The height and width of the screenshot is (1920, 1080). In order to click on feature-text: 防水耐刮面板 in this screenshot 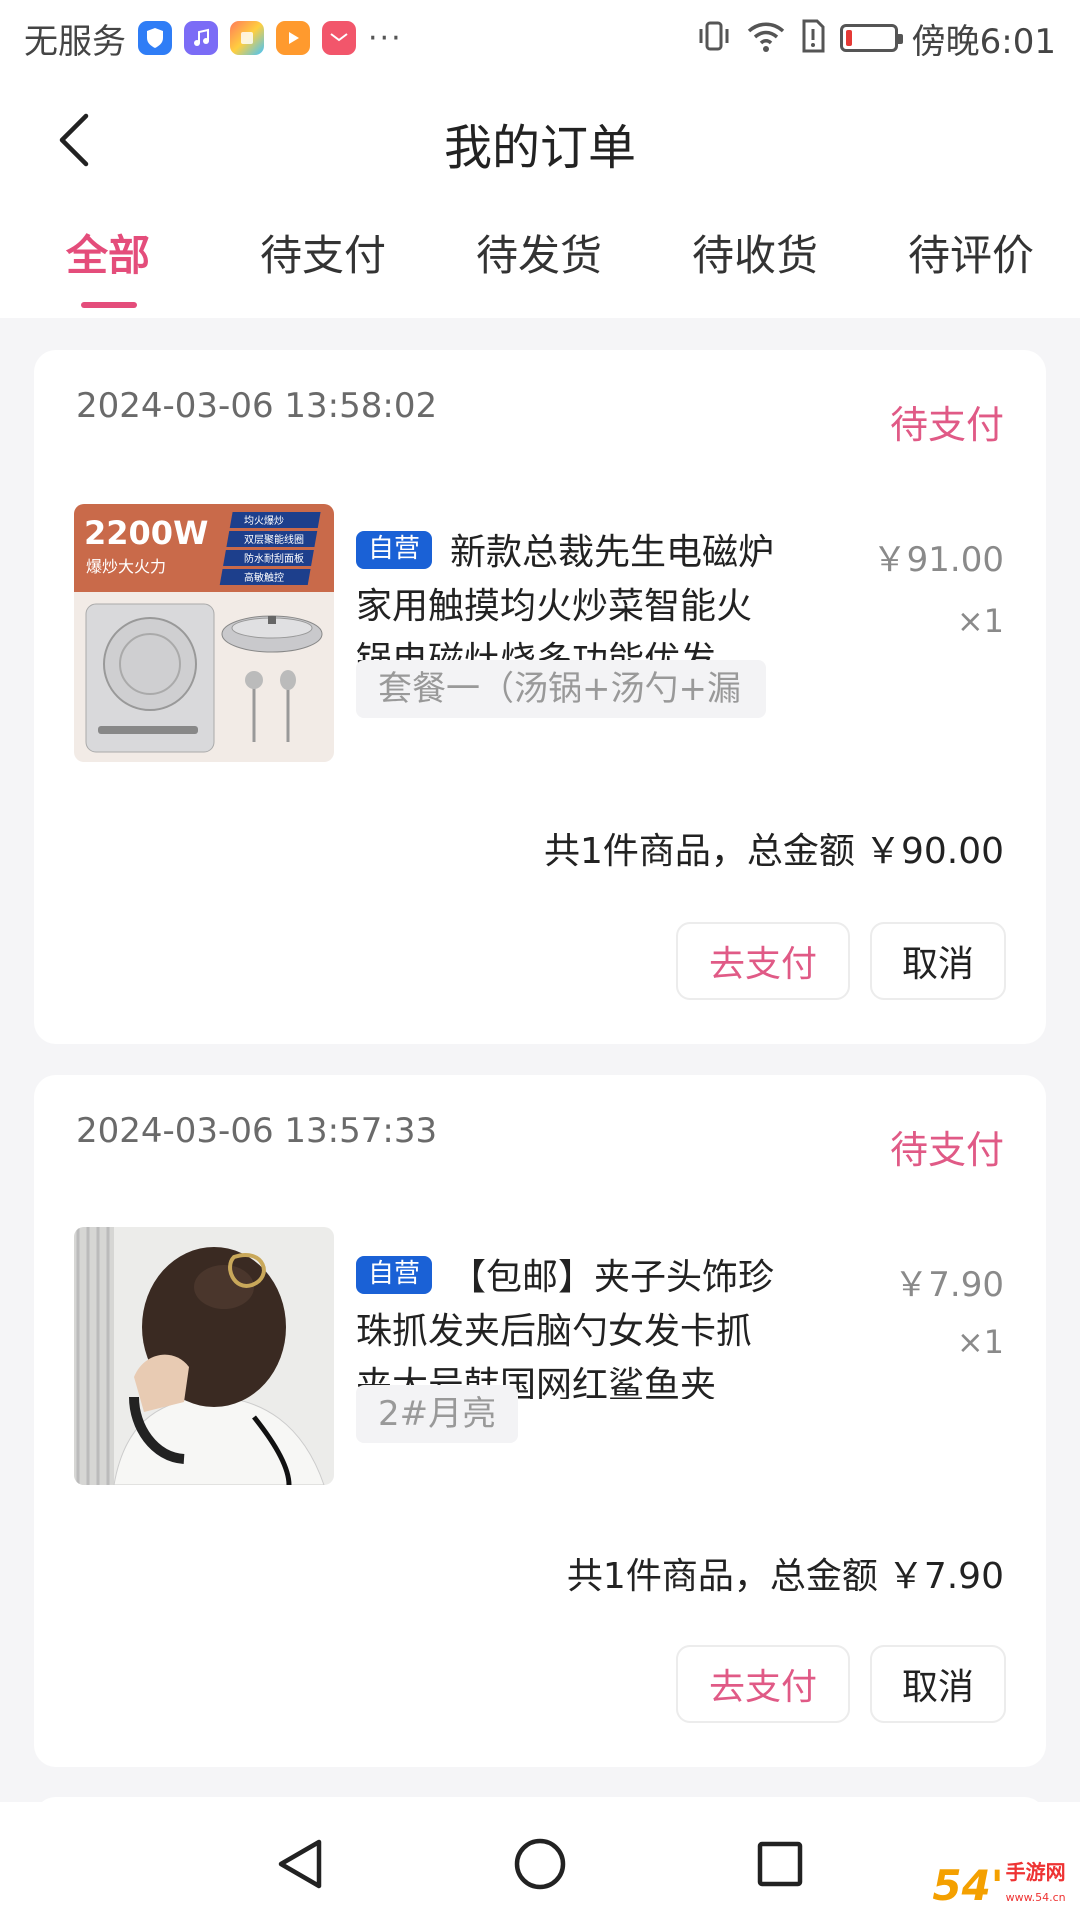, I will do `click(274, 558)`.